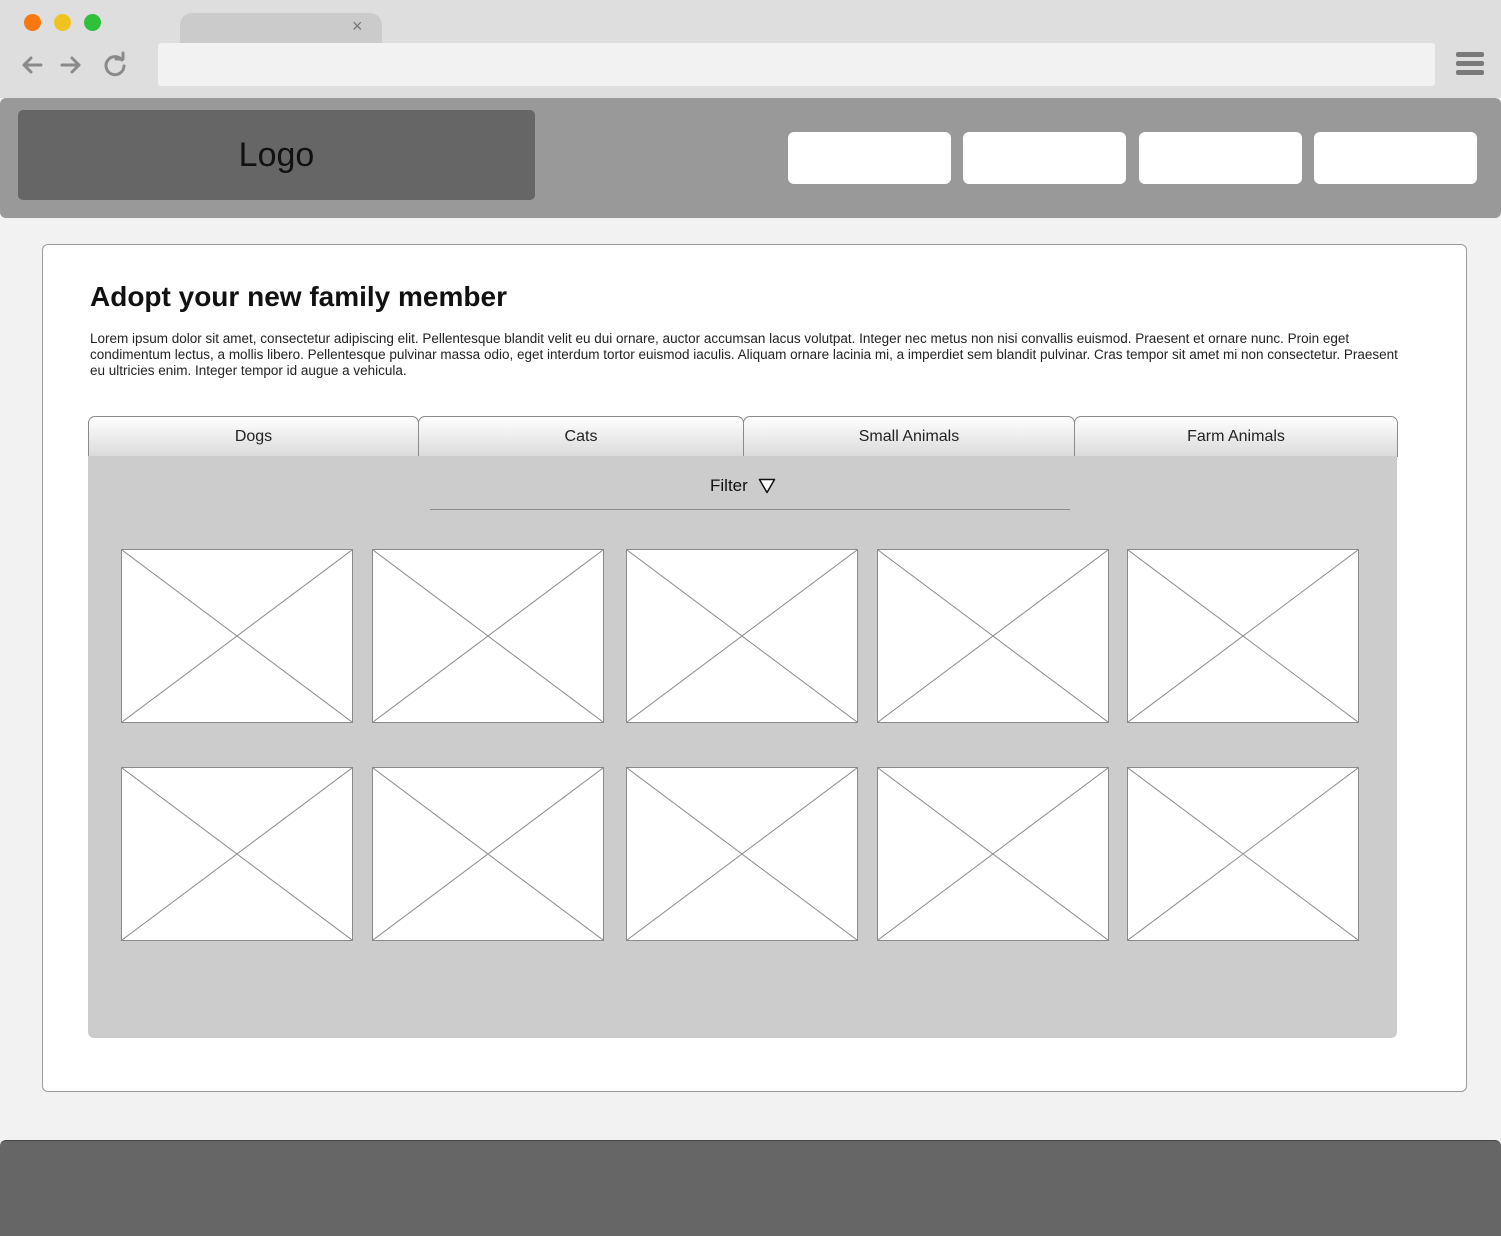 This screenshot has height=1236, width=1501. What do you see at coordinates (357, 26) in the screenshot?
I see `tab-close-icon: ×` at bounding box center [357, 26].